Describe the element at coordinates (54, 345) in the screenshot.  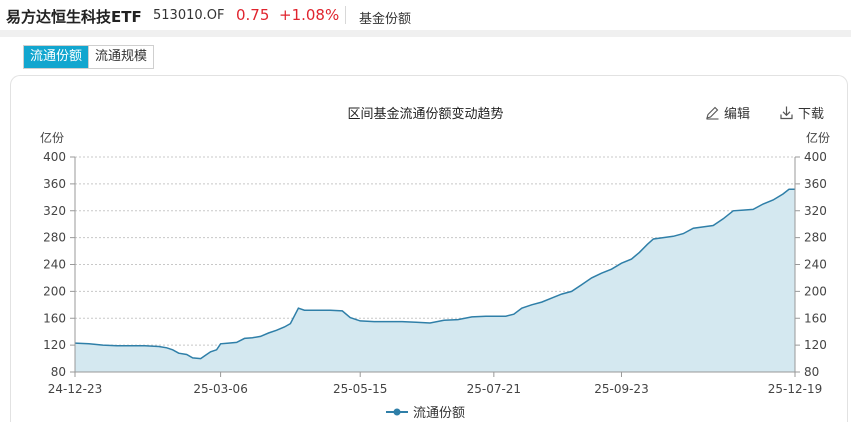
I see `y-tick-label-left: 120` at that location.